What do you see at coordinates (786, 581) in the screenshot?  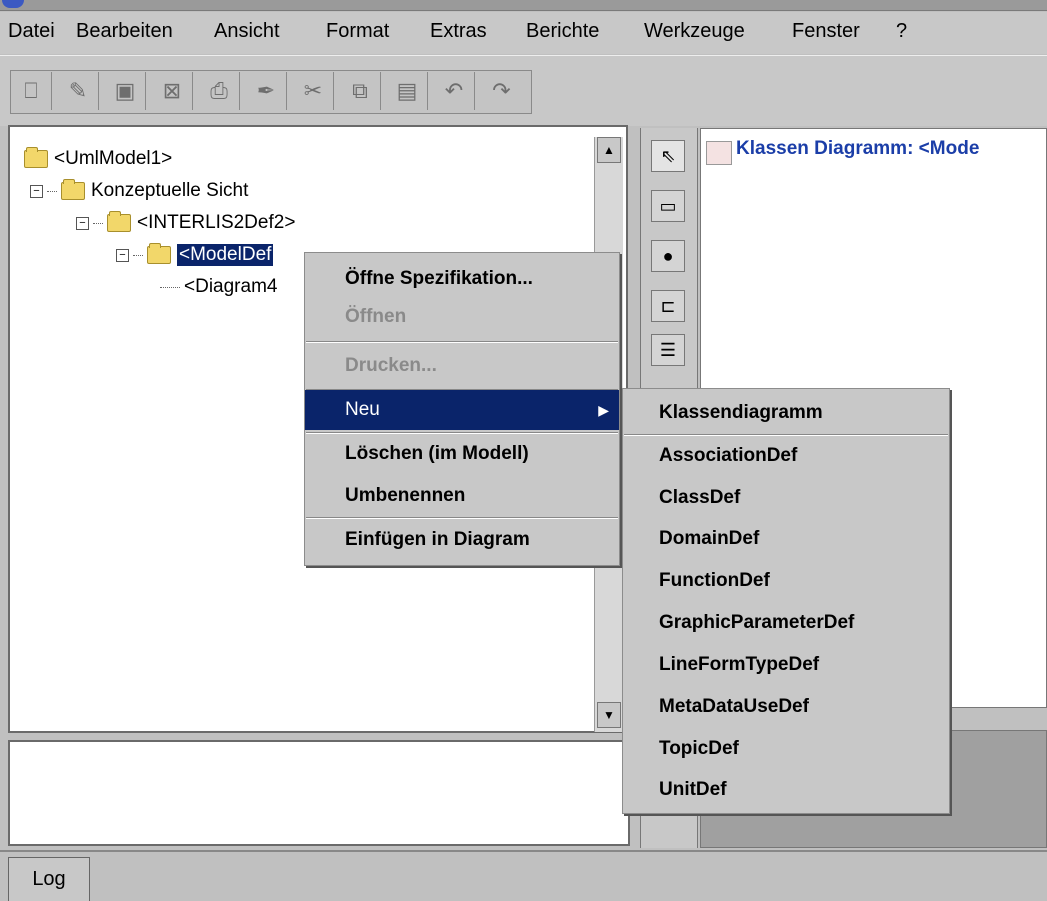 I see `submenu-item-functiondef: FunctionDef` at bounding box center [786, 581].